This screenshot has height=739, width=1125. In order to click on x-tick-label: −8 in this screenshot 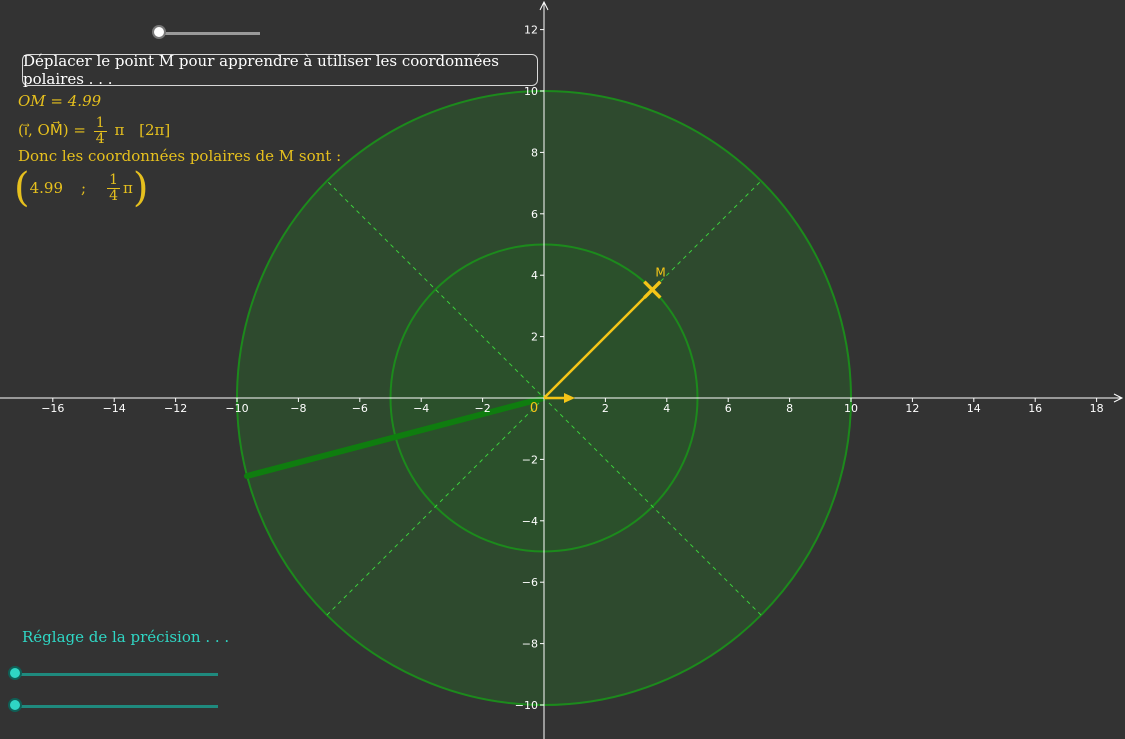, I will do `click(298, 408)`.